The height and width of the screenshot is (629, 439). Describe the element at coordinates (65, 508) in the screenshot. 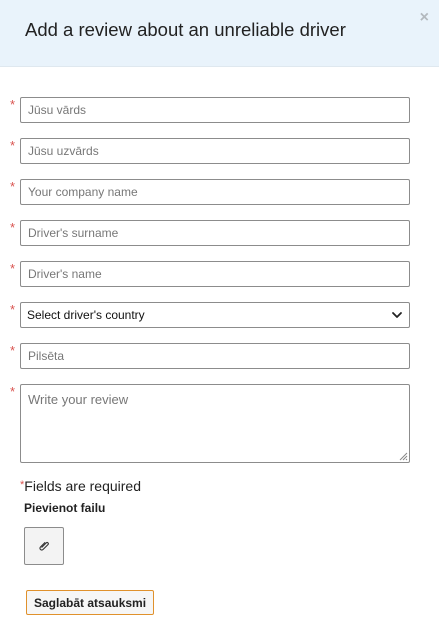

I see `attach-file-label: Pievienot failu` at that location.